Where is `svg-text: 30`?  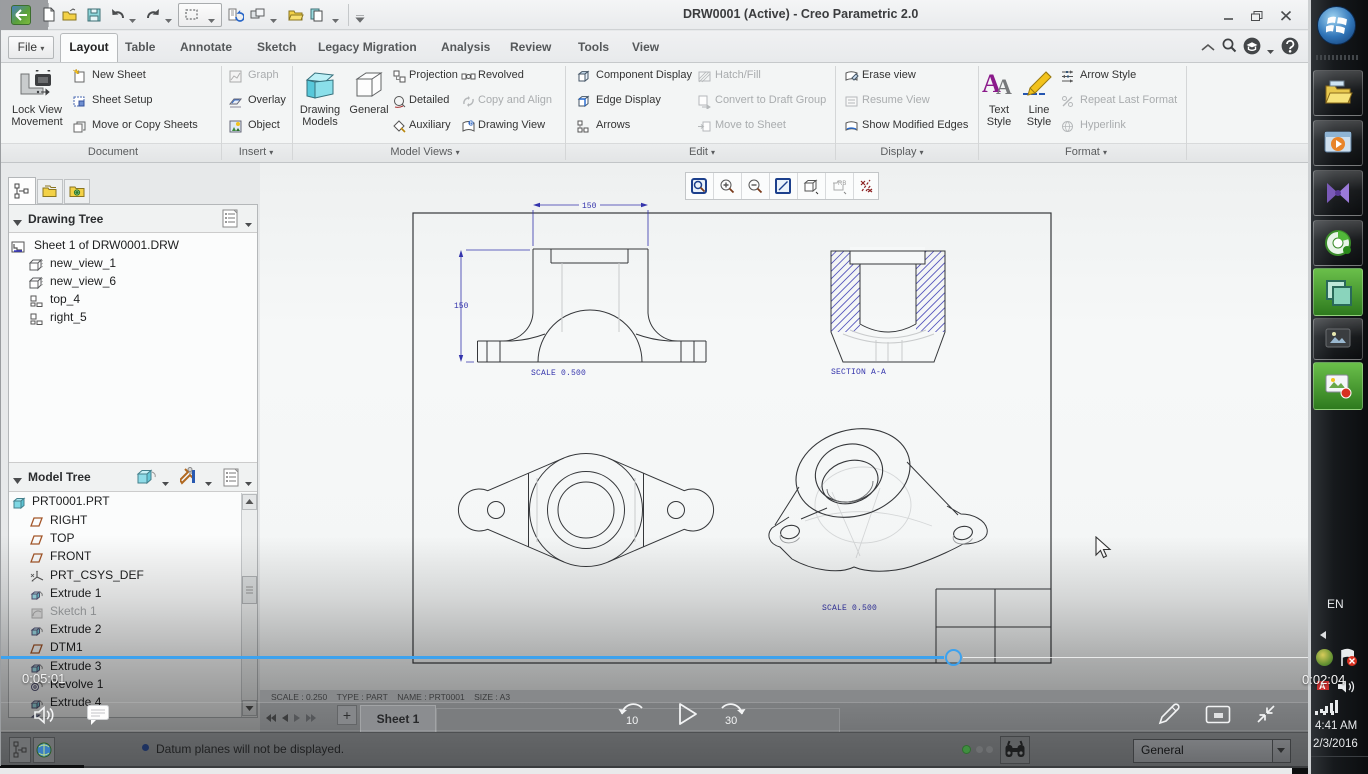 svg-text: 30 is located at coordinates (731, 721).